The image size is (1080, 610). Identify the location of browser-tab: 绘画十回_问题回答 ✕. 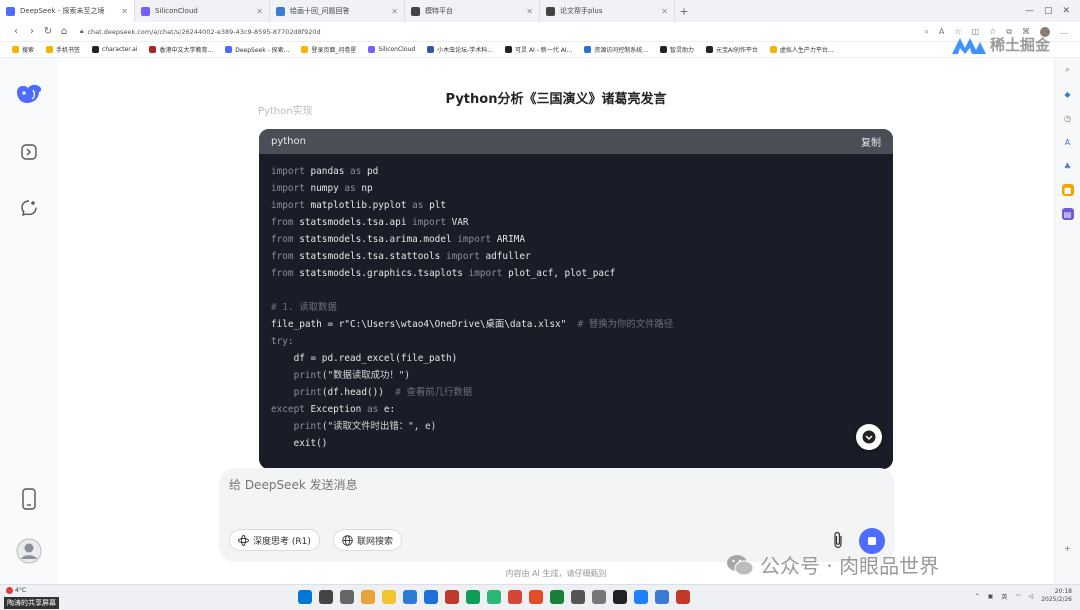
(337, 11).